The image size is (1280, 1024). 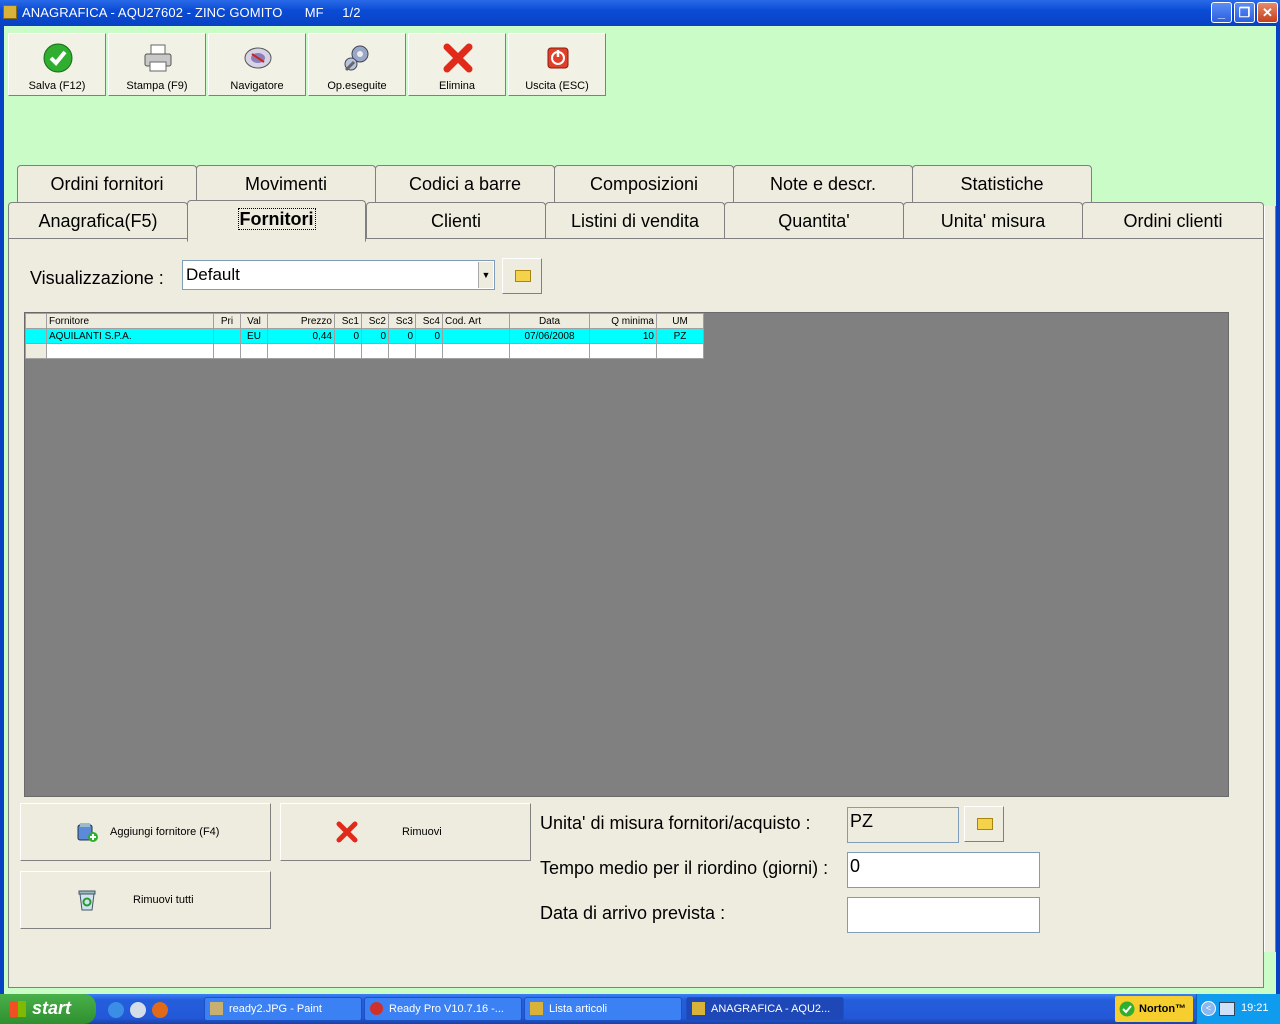 I want to click on remove-all-button: Rimuovi tutti, so click(x=145, y=900).